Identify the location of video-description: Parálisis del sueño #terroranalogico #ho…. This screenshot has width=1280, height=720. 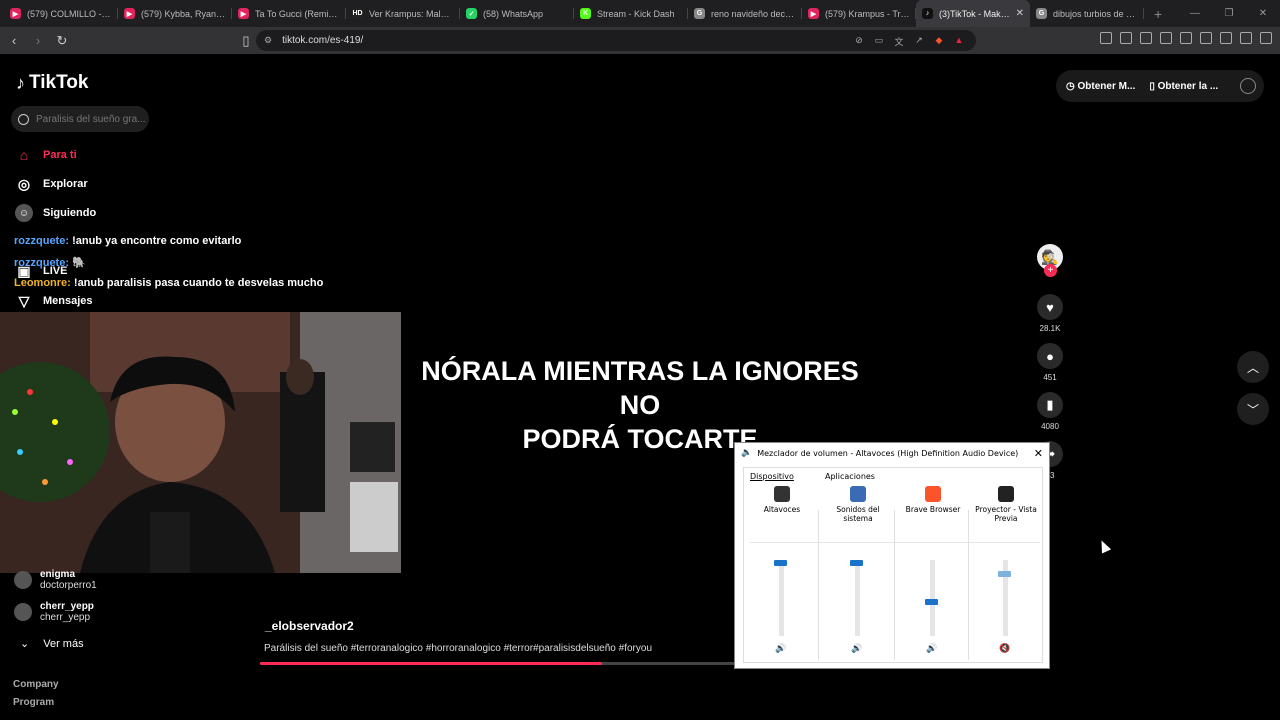
(458, 648).